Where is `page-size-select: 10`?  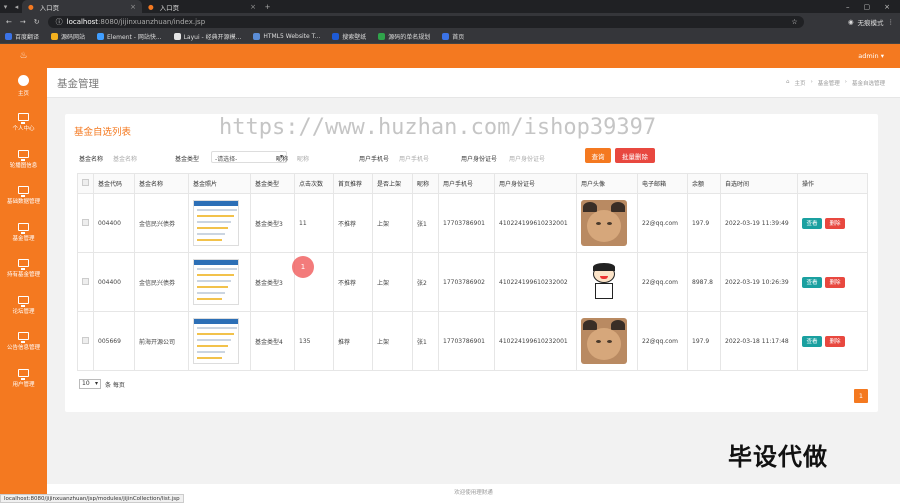
page-size-select: 10 is located at coordinates (90, 384).